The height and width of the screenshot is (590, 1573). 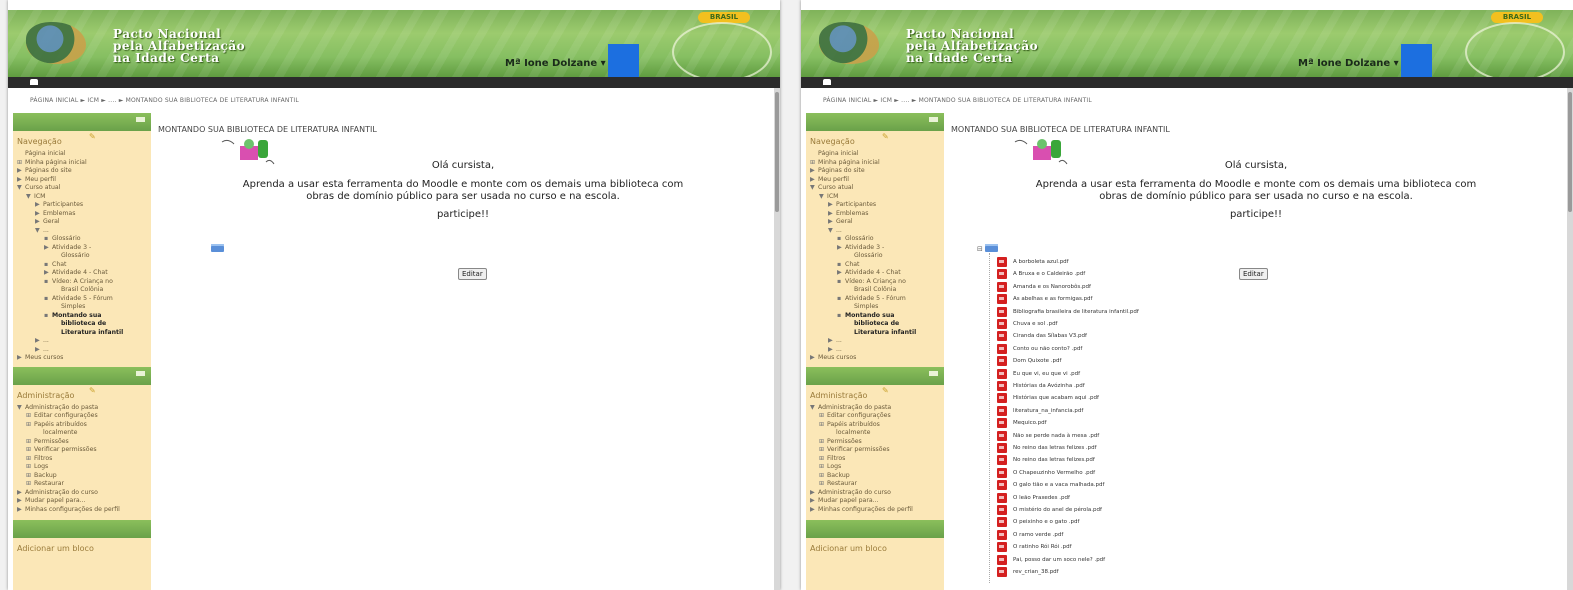 I want to click on file-name: O peixinho e o gato .pdf, so click(x=1046, y=522).